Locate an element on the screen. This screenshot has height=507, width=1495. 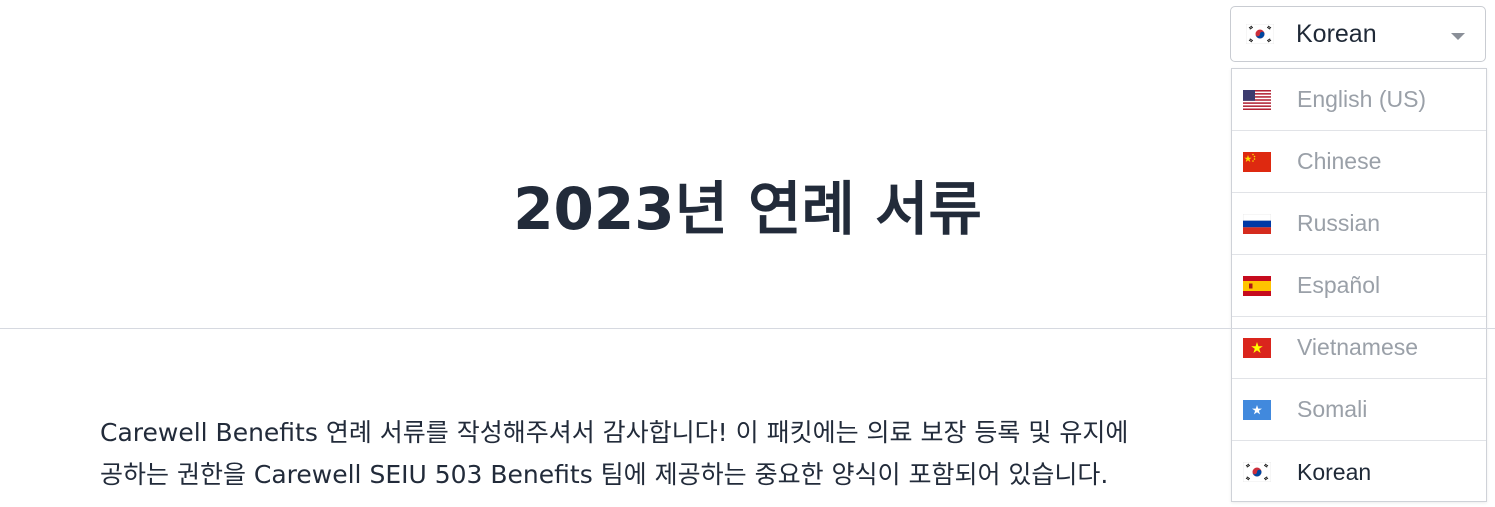
language-option-label: Vietnamese is located at coordinates (1358, 347).